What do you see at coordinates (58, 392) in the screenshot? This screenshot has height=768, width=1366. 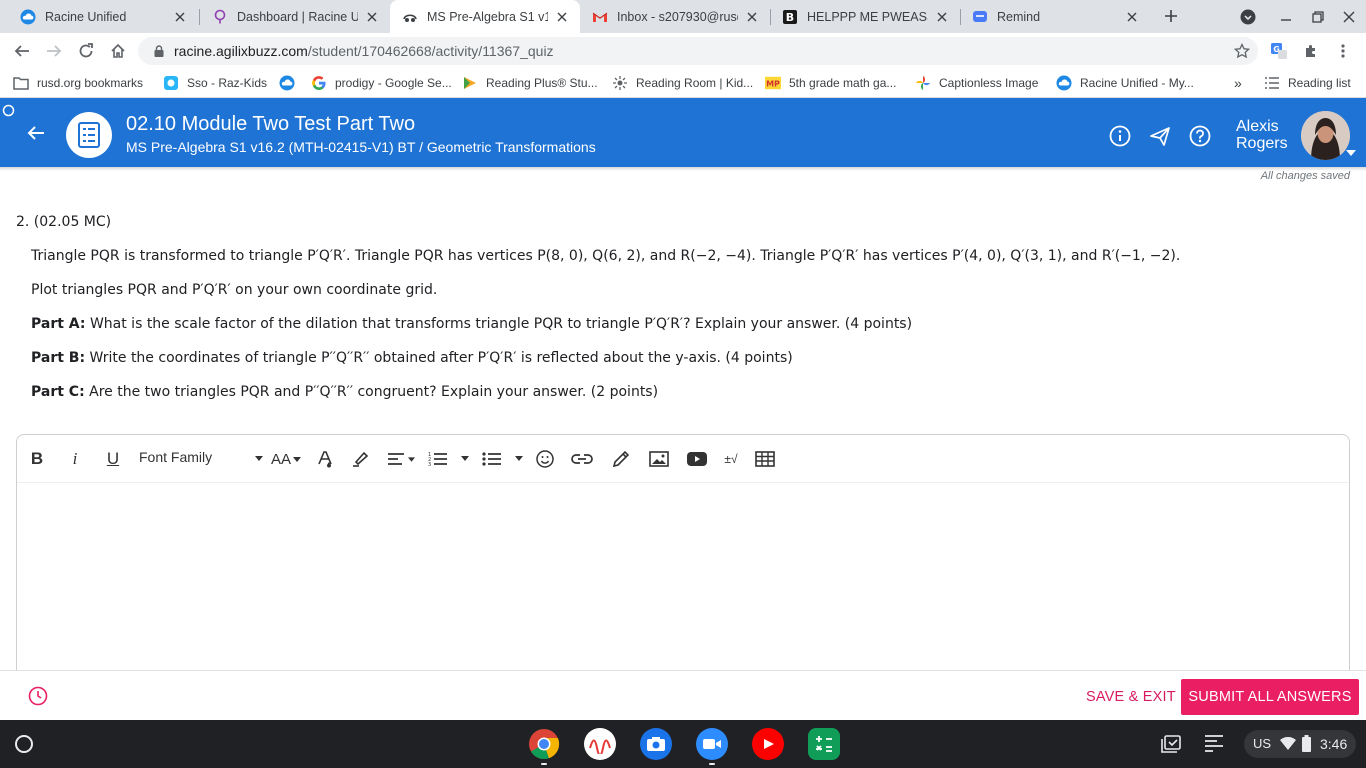 I see `part-c-label: Part C:` at bounding box center [58, 392].